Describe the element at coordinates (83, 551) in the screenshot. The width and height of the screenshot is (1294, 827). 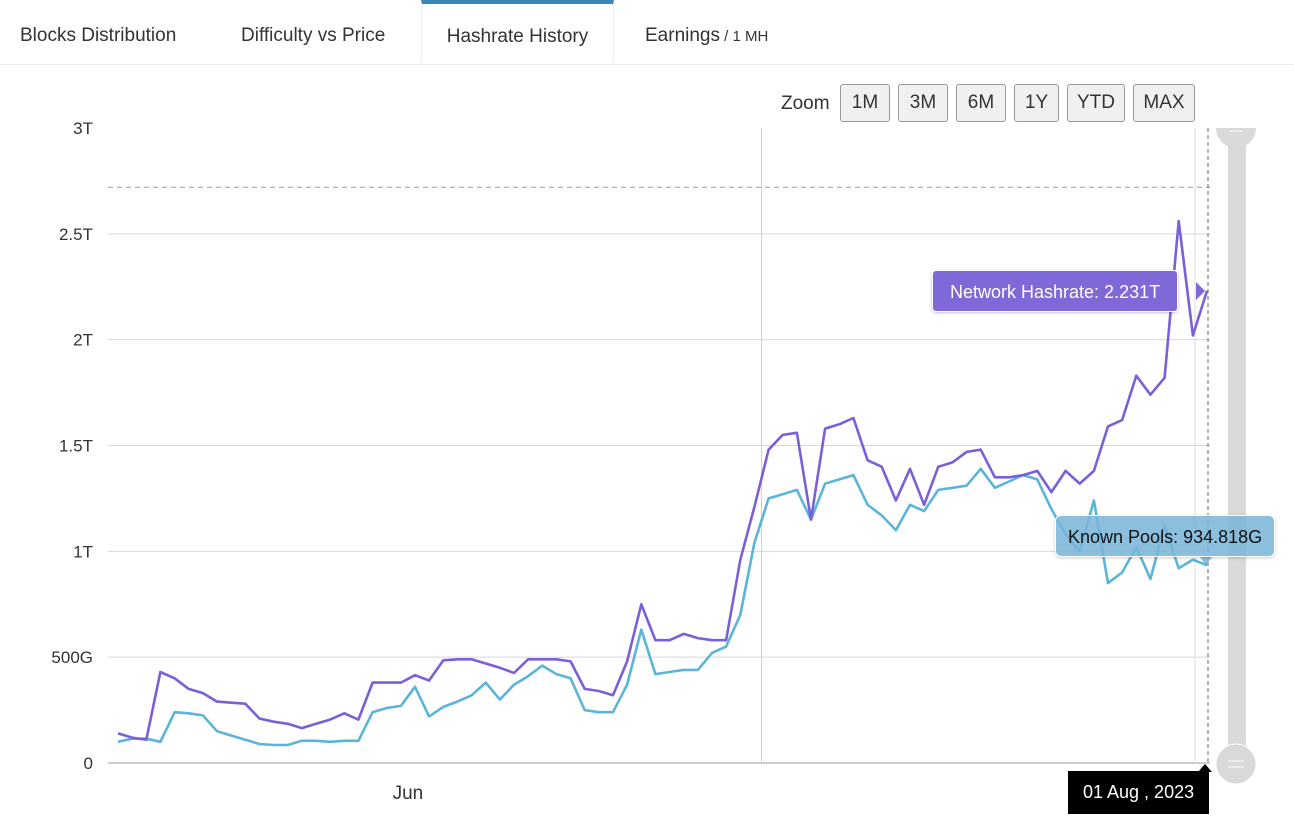
I see `y-tick-label: 1T` at that location.